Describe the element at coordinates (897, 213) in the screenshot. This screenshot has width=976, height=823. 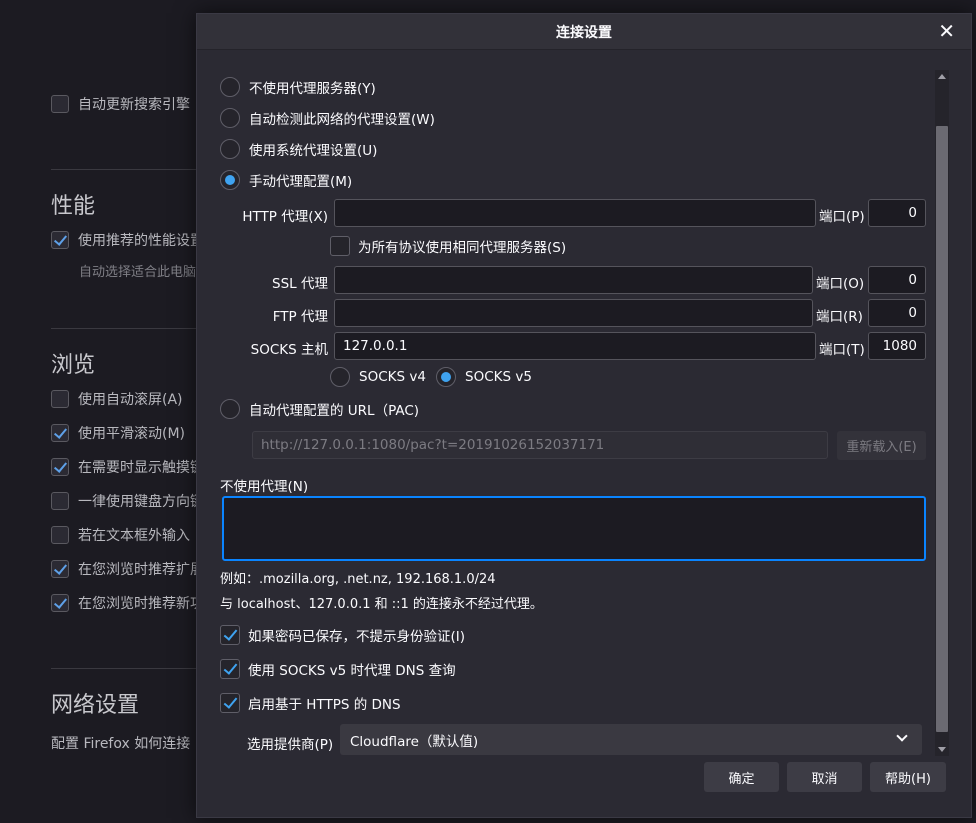
I see `http-port-input: 0` at that location.